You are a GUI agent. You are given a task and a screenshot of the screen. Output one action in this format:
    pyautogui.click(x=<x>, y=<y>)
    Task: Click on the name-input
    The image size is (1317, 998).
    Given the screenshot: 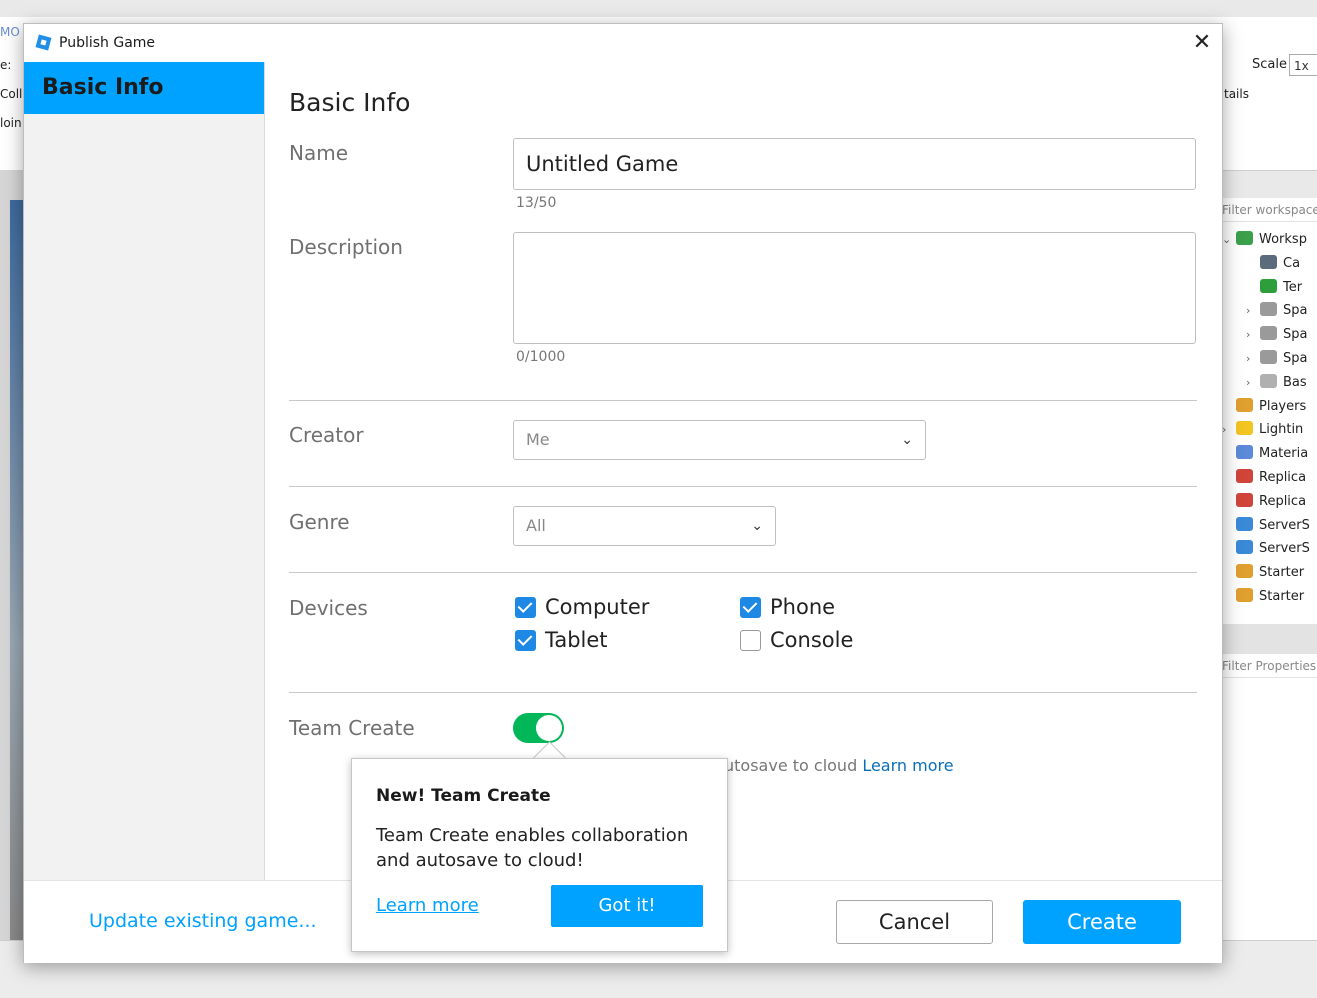 What is the action you would take?
    pyautogui.click(x=854, y=164)
    